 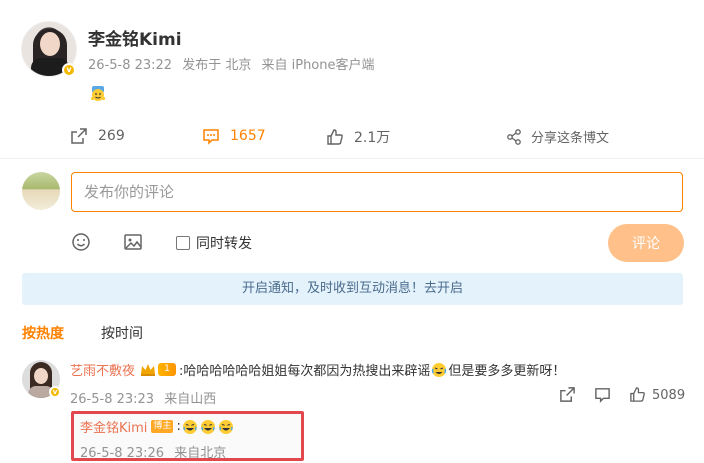 What do you see at coordinates (200, 453) in the screenshot?
I see `reply-source: 来自北京` at bounding box center [200, 453].